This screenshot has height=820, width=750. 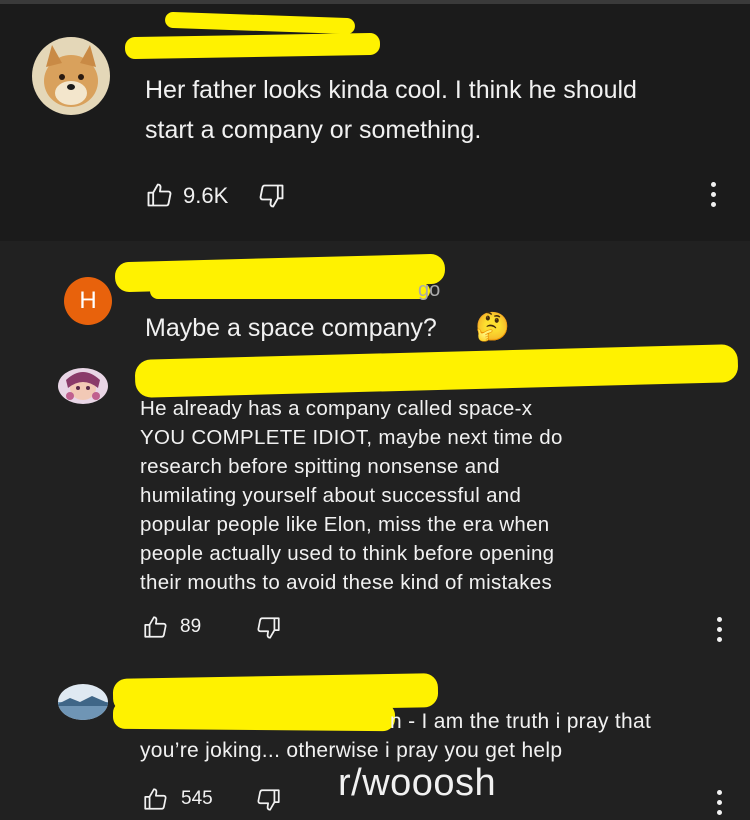 I want to click on anime-avatar-image, so click(x=83, y=386).